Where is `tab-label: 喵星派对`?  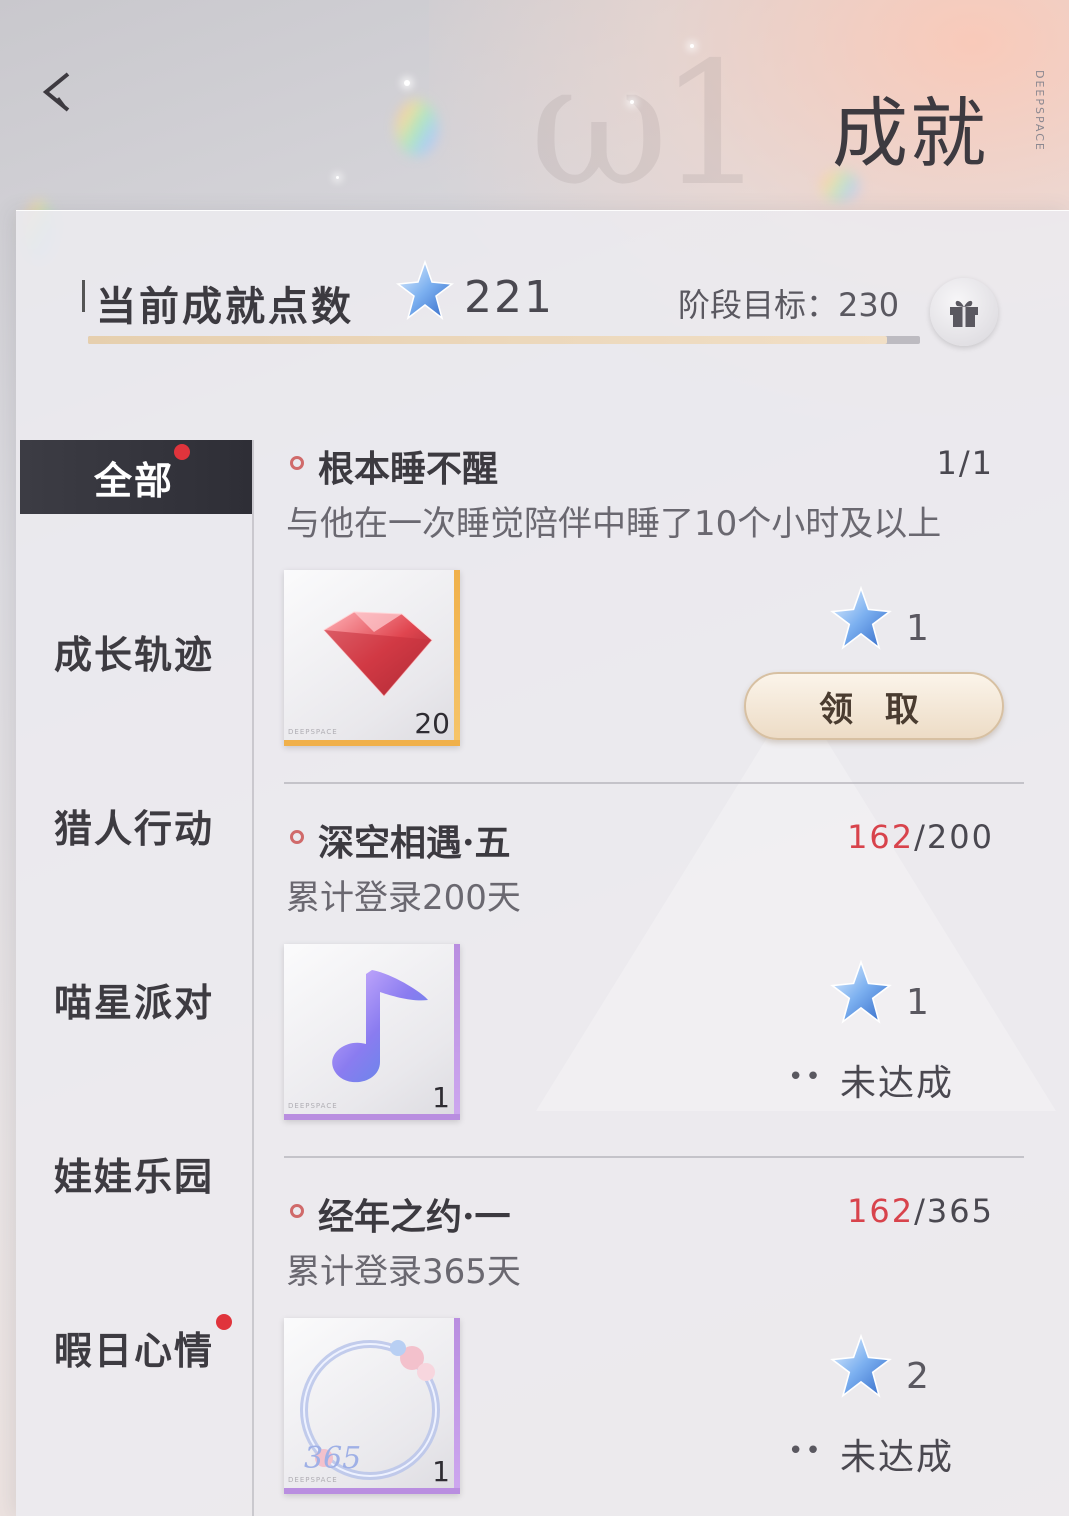
tab-label: 喵星派对 is located at coordinates (134, 1002).